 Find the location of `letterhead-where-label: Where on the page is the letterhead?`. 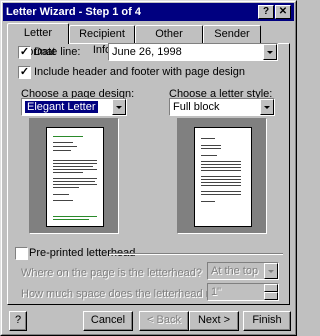

letterhead-where-label: Where on the page is the letterhead? is located at coordinates (112, 273).